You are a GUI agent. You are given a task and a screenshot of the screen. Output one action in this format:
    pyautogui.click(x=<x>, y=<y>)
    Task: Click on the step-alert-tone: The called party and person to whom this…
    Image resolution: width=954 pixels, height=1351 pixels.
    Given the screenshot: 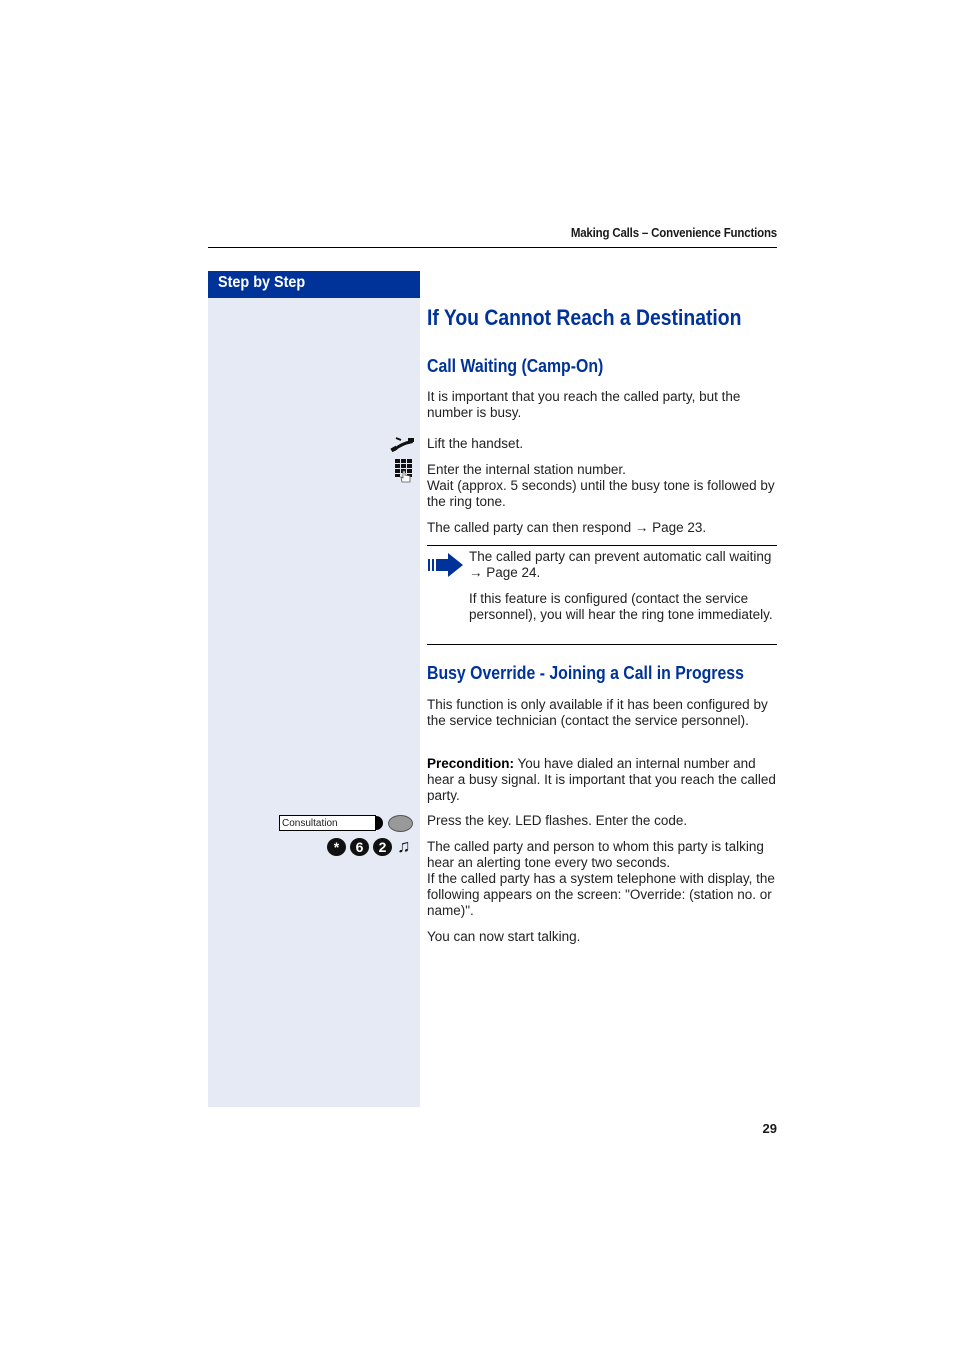 What is the action you would take?
    pyautogui.click(x=603, y=879)
    